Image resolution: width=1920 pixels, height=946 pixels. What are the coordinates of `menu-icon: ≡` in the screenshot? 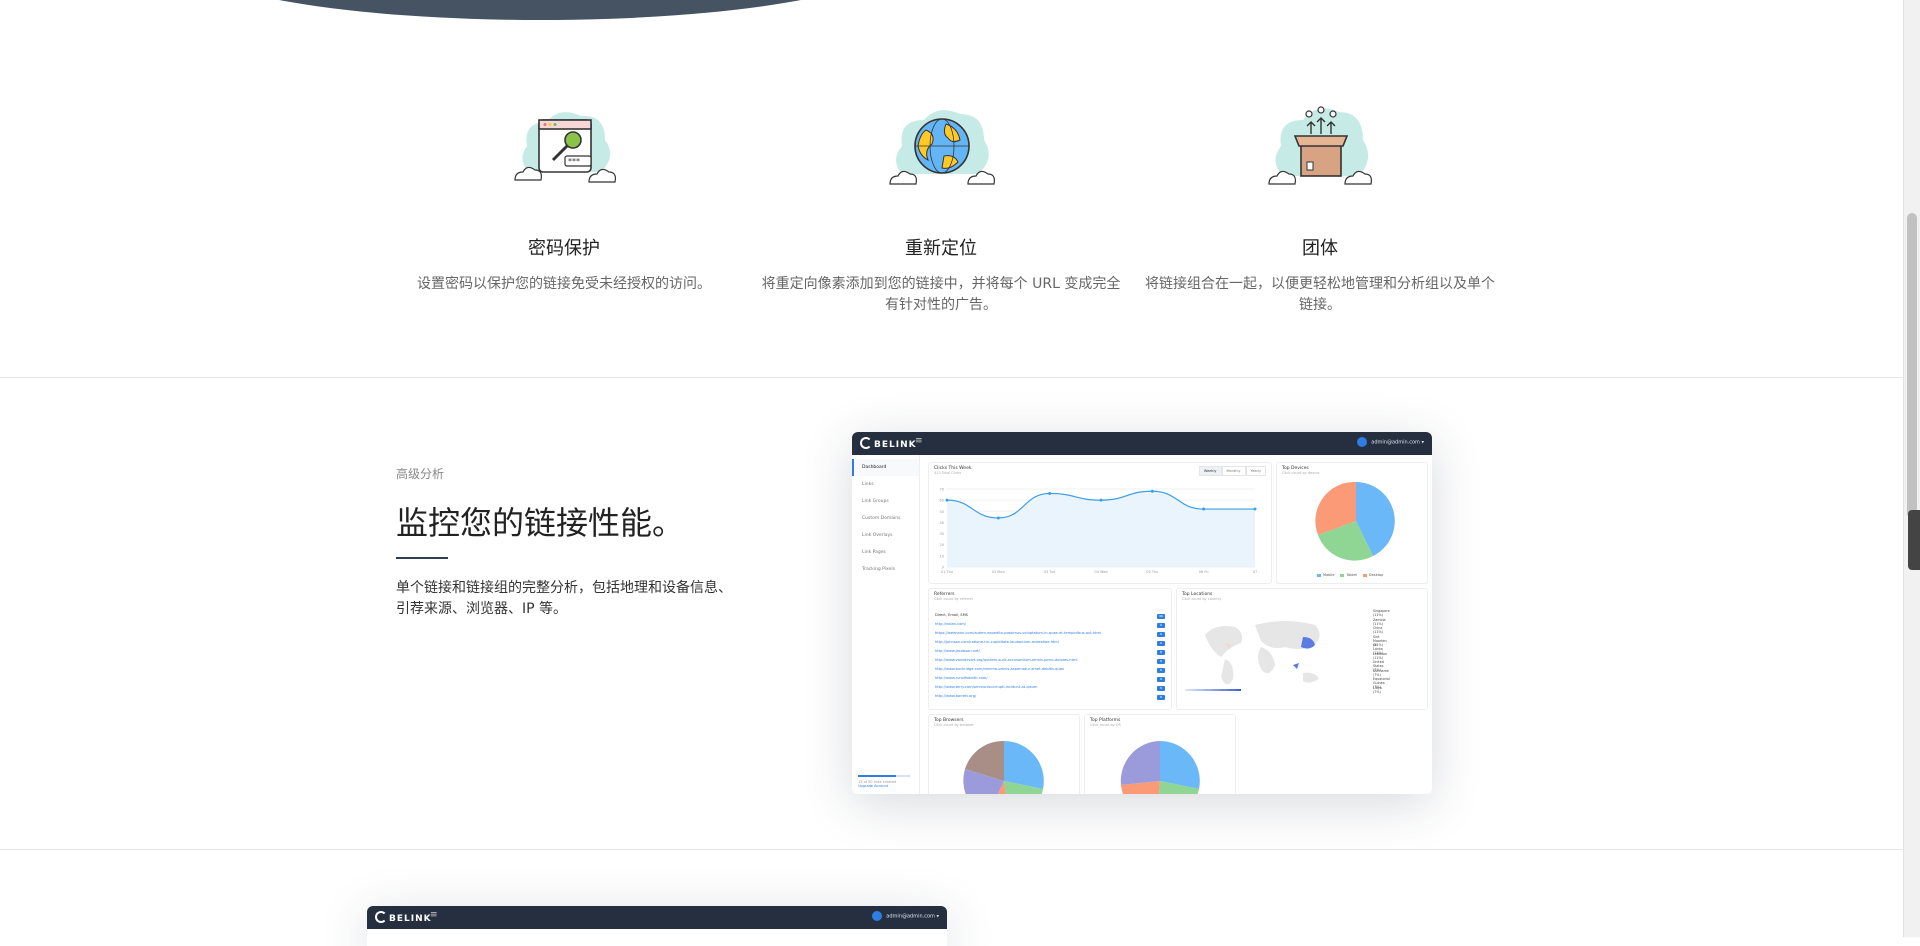 It's located at (434, 915).